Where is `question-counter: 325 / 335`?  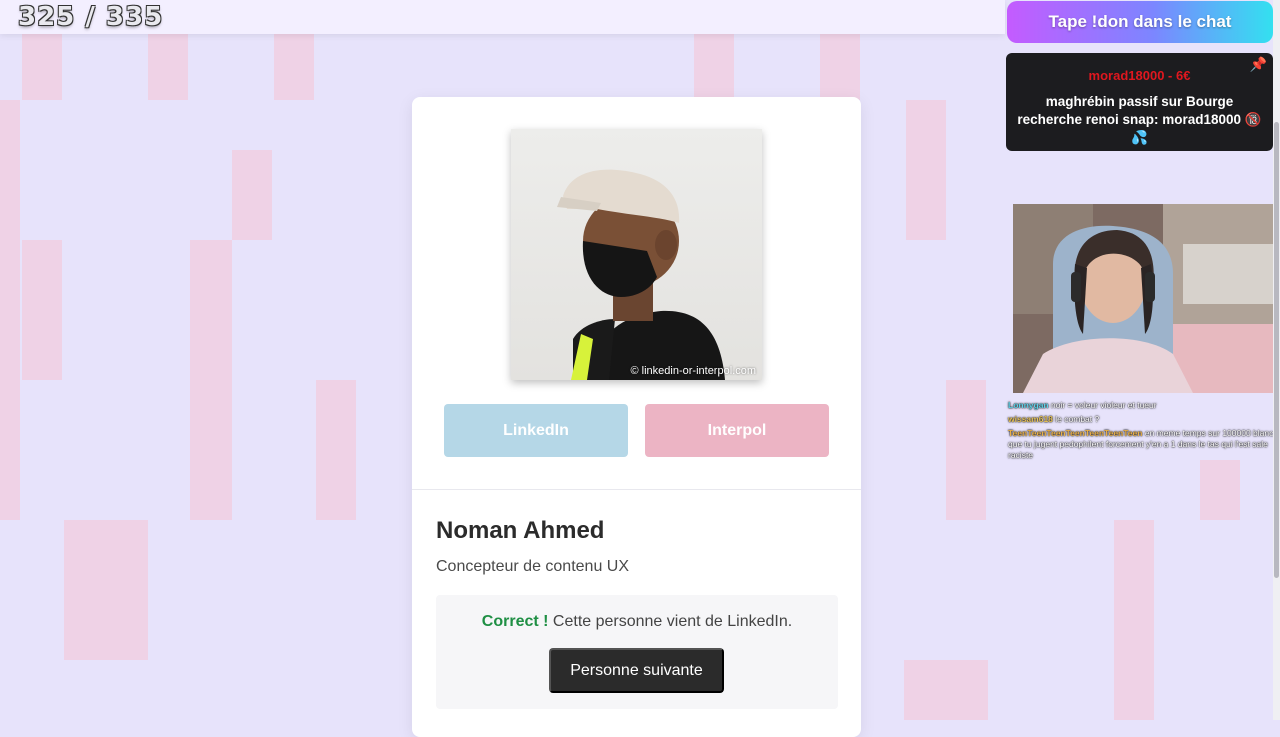
question-counter: 325 / 335 is located at coordinates (90, 17).